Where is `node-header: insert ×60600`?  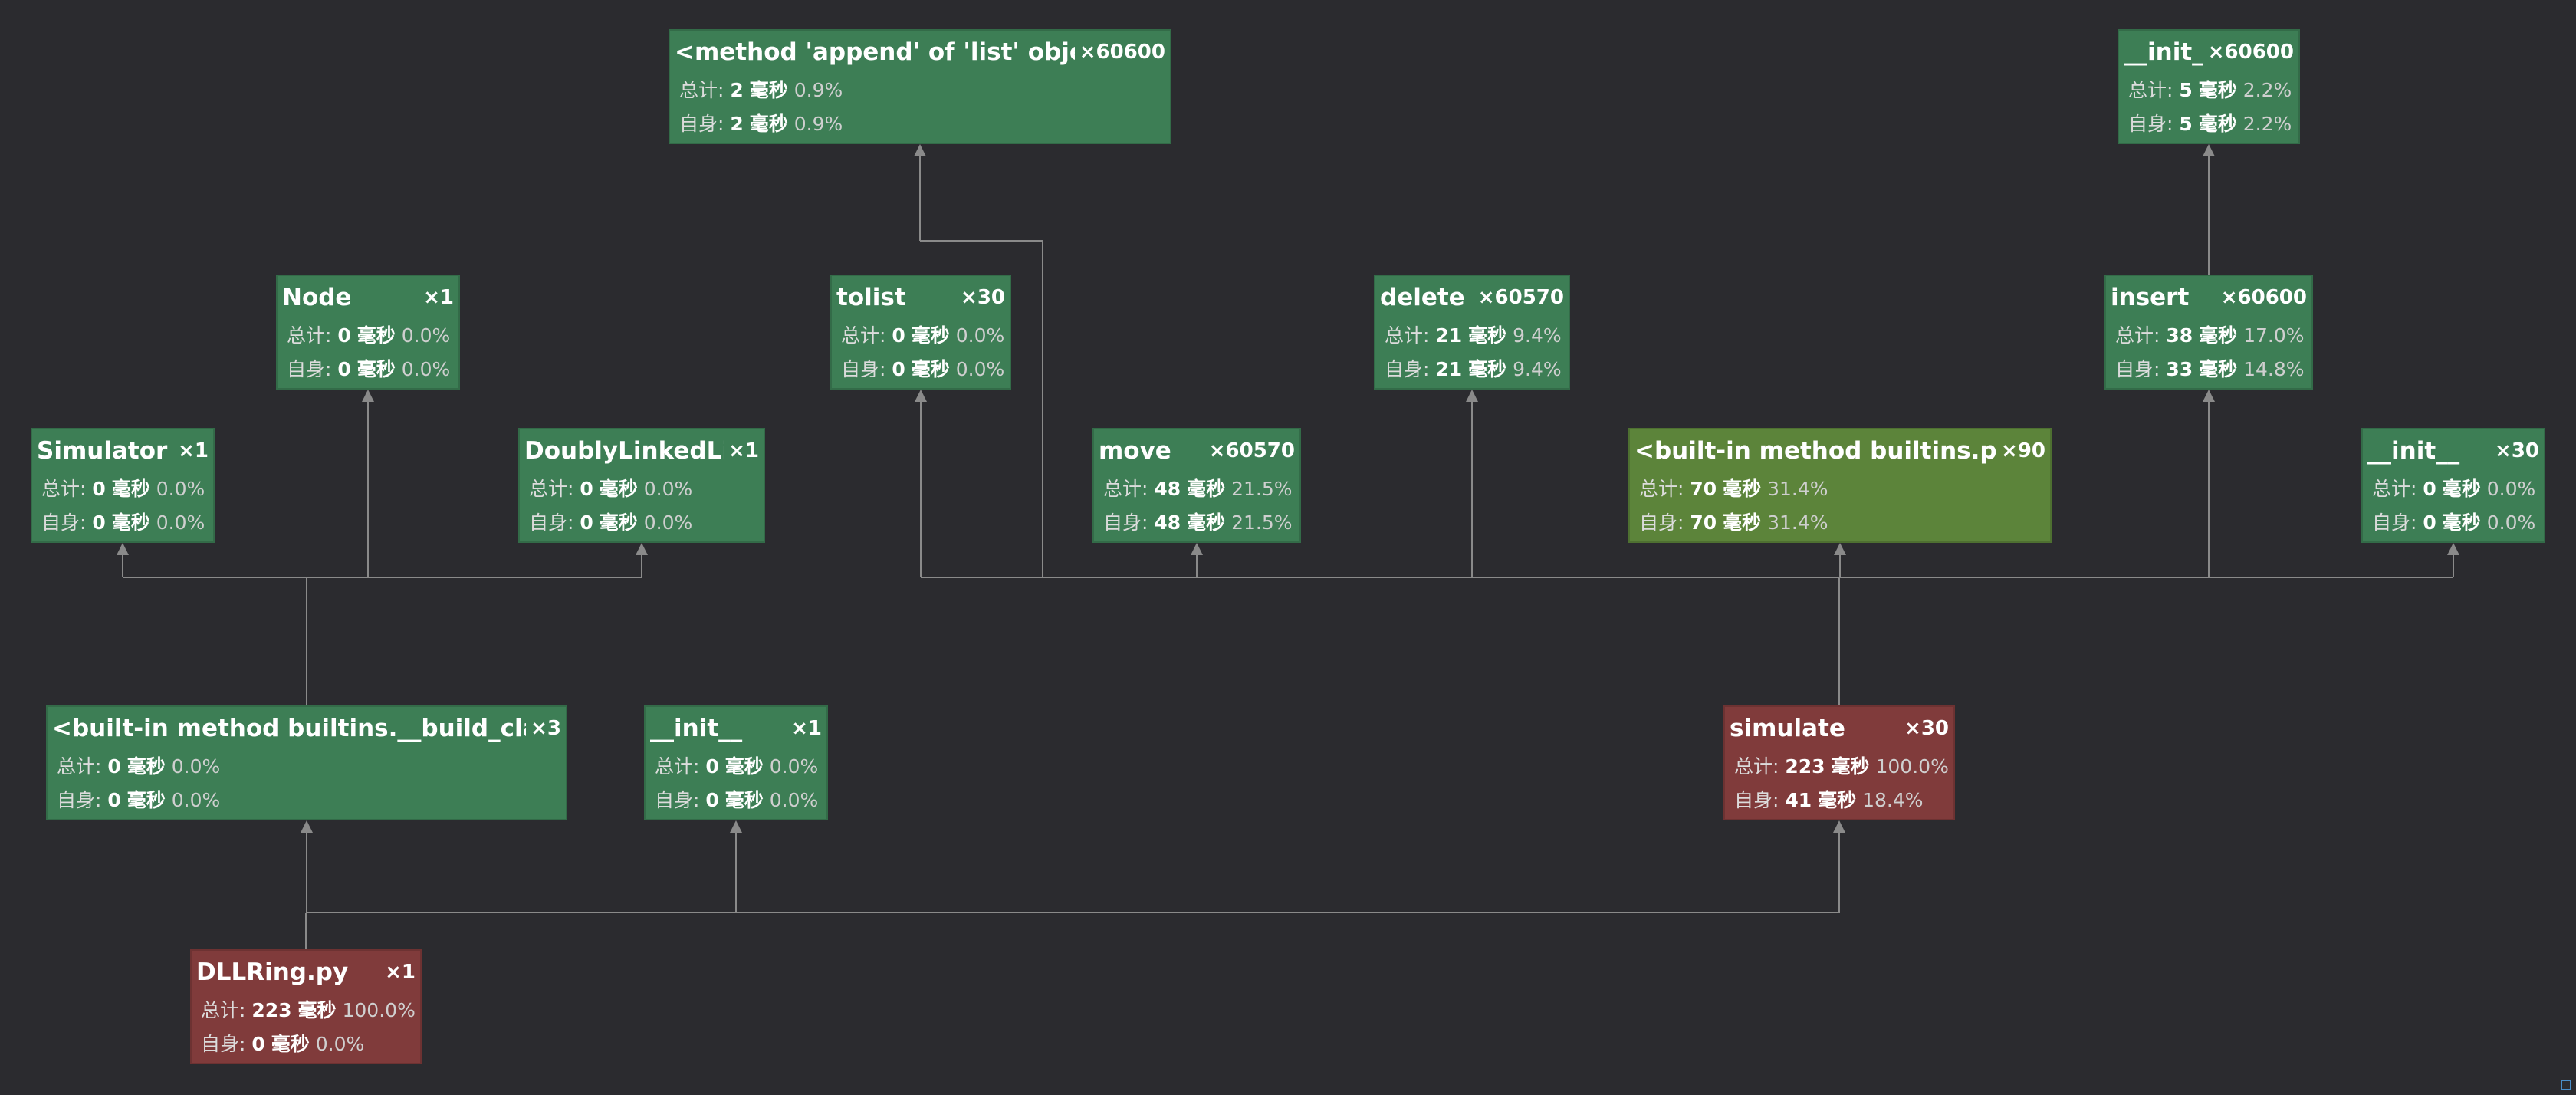
node-header: insert ×60600 is located at coordinates (2209, 297).